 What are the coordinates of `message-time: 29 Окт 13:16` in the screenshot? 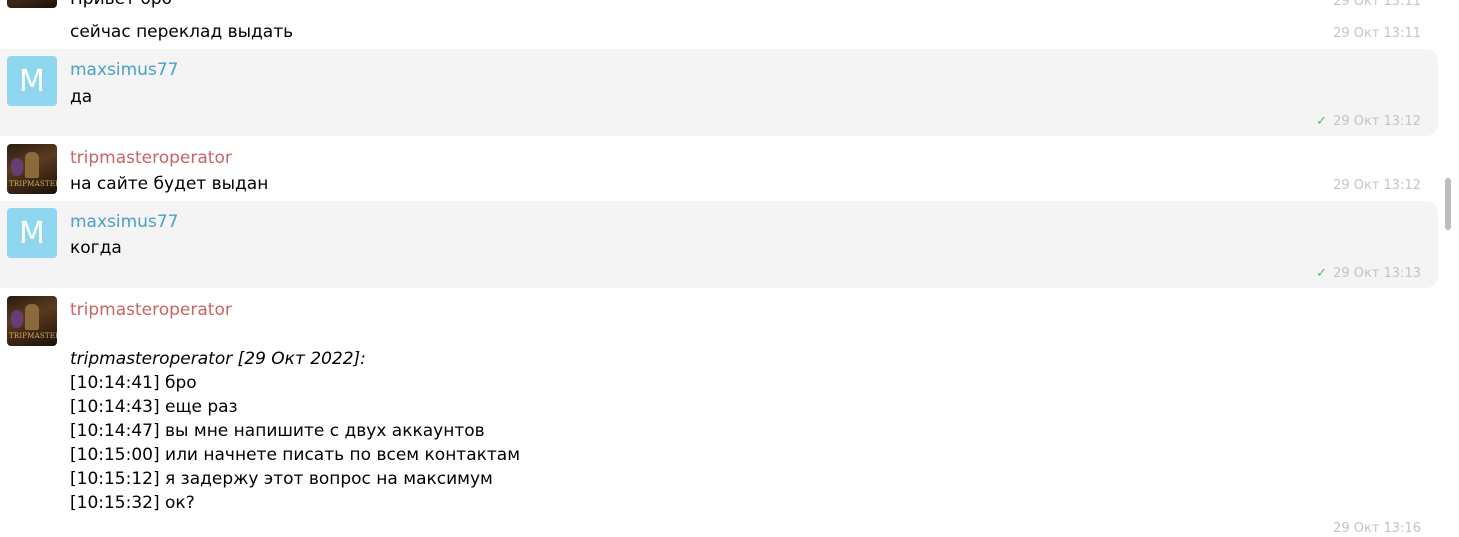 It's located at (1377, 528).